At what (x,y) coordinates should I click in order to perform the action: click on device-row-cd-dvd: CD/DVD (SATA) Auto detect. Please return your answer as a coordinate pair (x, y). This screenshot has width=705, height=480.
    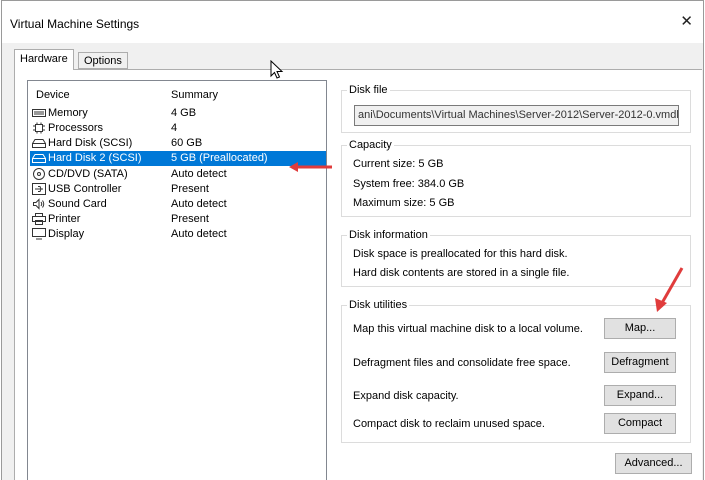
    Looking at the image, I should click on (178, 174).